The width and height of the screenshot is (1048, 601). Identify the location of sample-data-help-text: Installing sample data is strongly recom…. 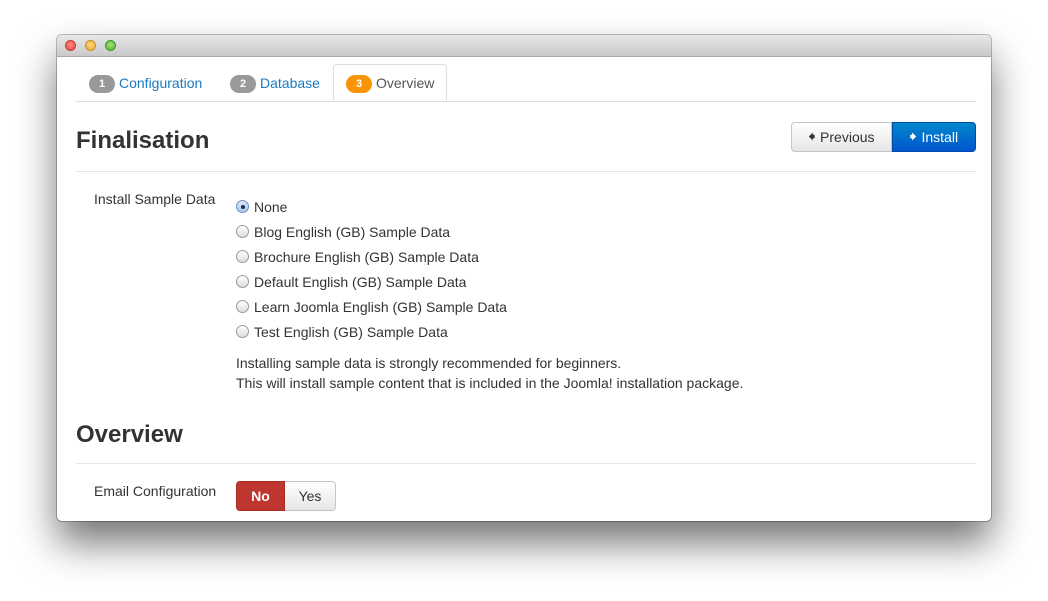
(489, 373).